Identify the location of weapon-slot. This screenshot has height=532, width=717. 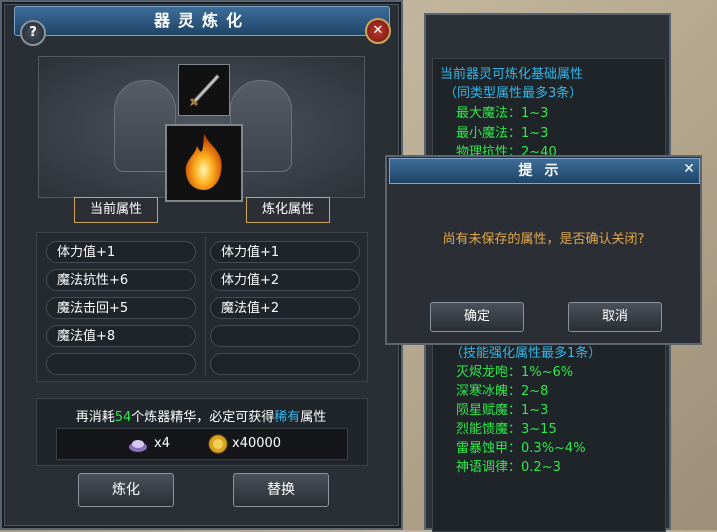
(204, 90).